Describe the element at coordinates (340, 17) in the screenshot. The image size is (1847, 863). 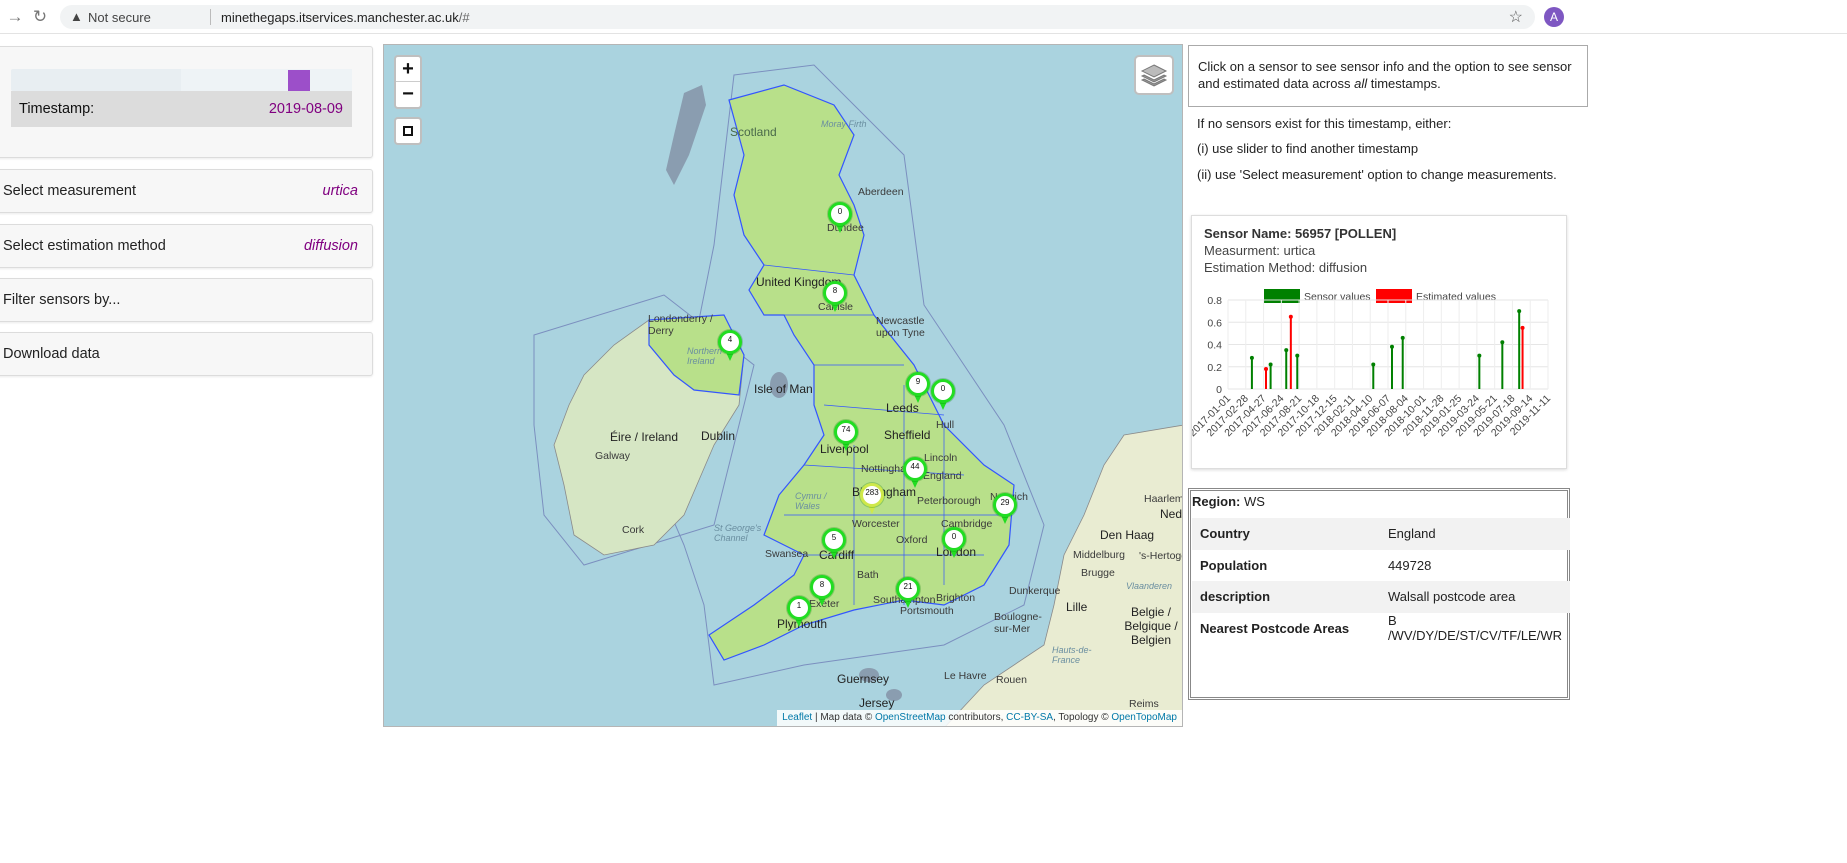
I see `url-host: minethegaps.itservices.manchester.ac.uk` at that location.